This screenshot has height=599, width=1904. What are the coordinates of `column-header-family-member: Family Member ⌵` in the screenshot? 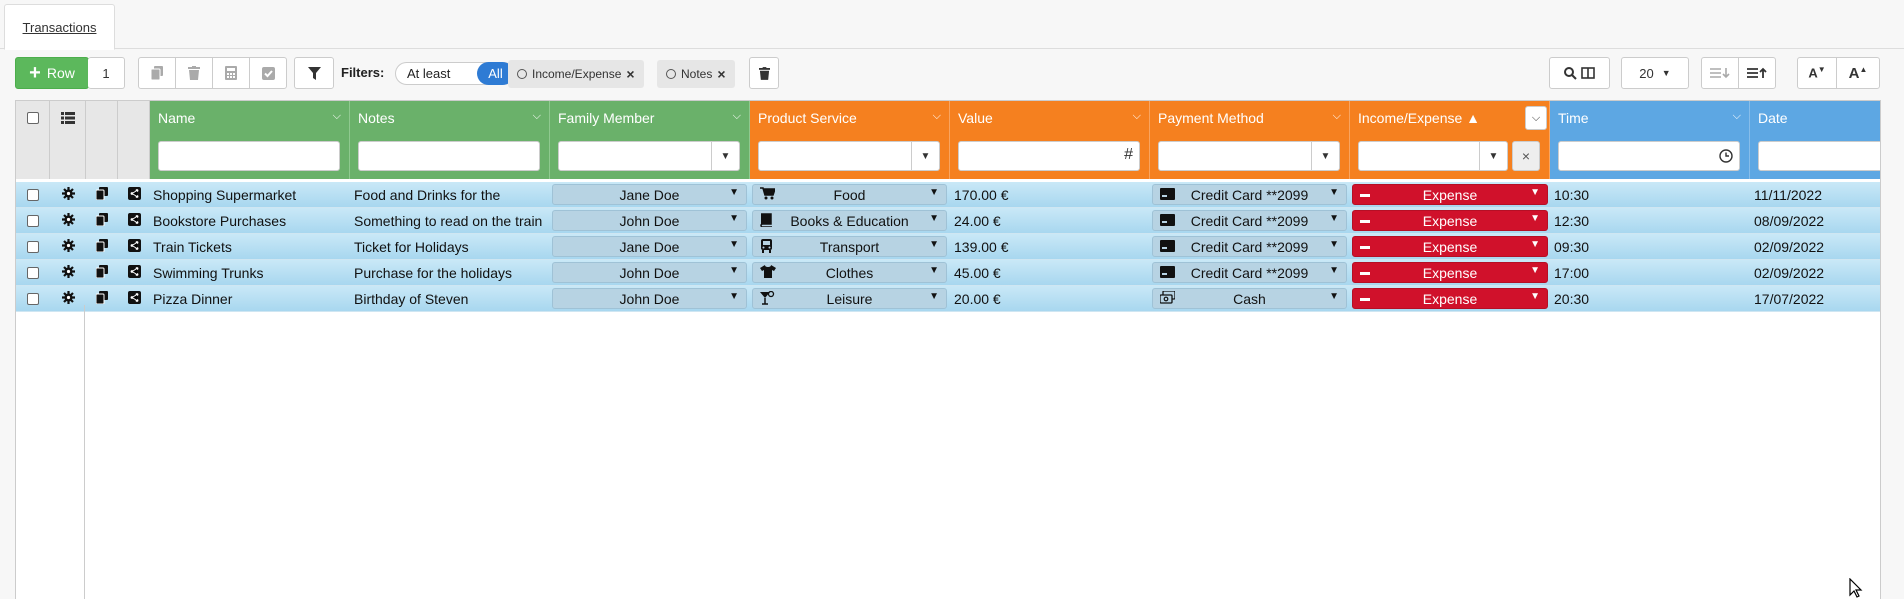 It's located at (650, 118).